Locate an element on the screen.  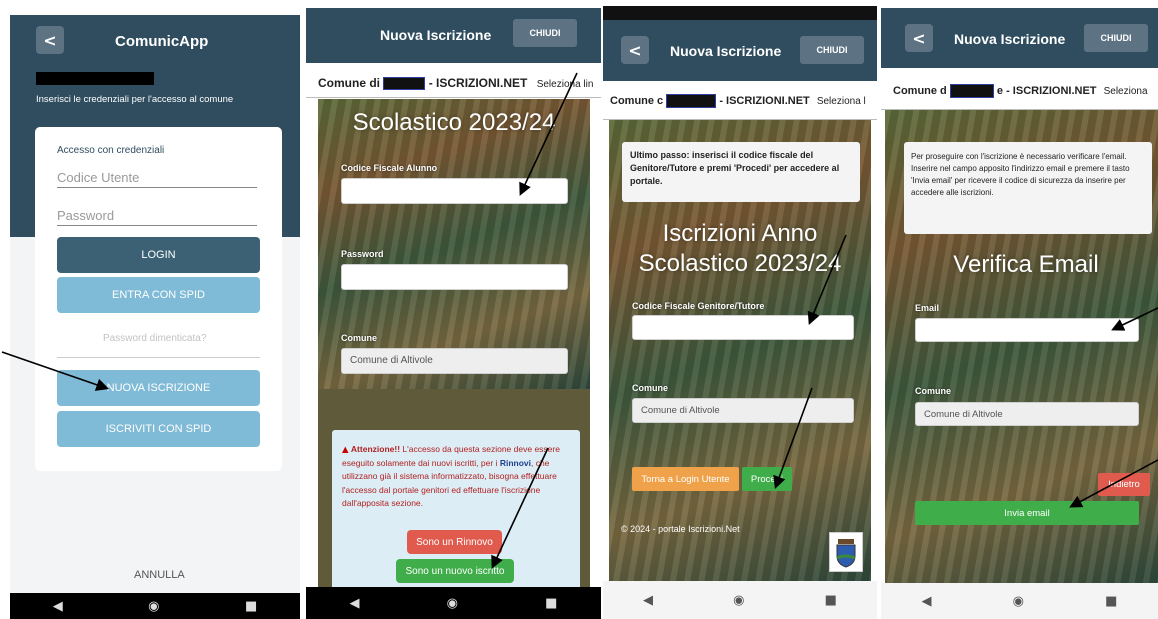
warning-icon: ▲ is located at coordinates (345, 450).